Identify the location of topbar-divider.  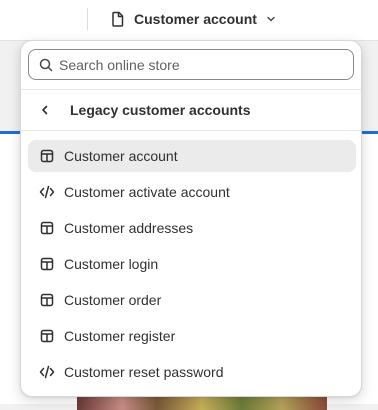
(87, 19).